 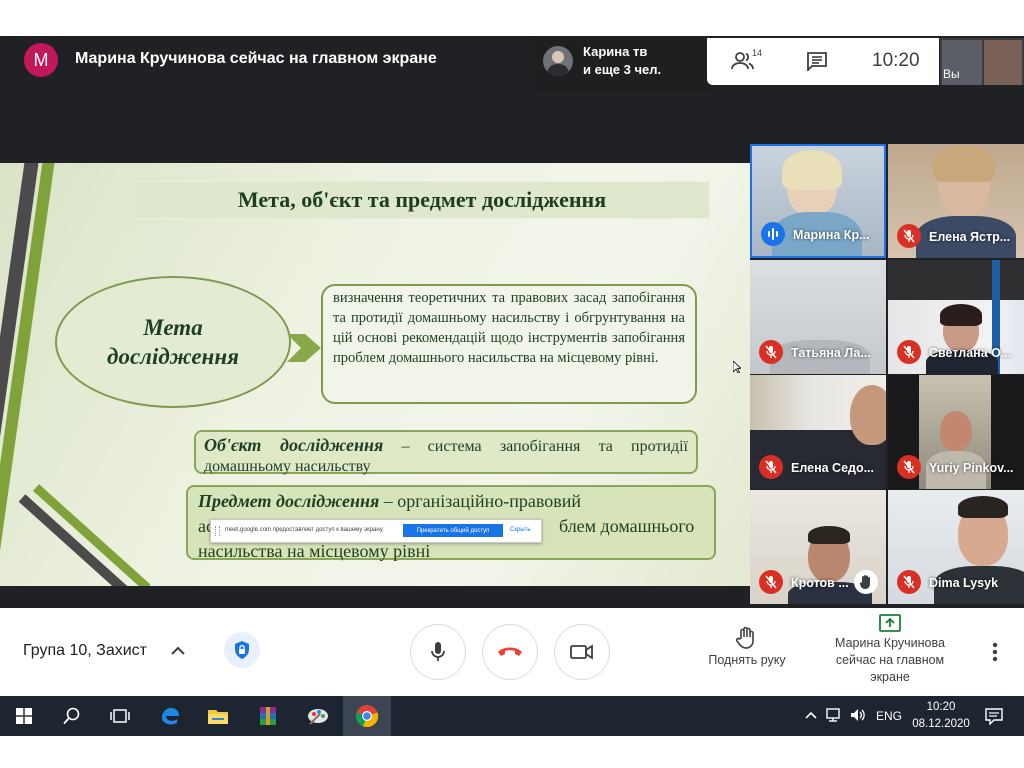 What do you see at coordinates (289, 501) in the screenshot?
I see `subject-label: Предмет дослідження` at bounding box center [289, 501].